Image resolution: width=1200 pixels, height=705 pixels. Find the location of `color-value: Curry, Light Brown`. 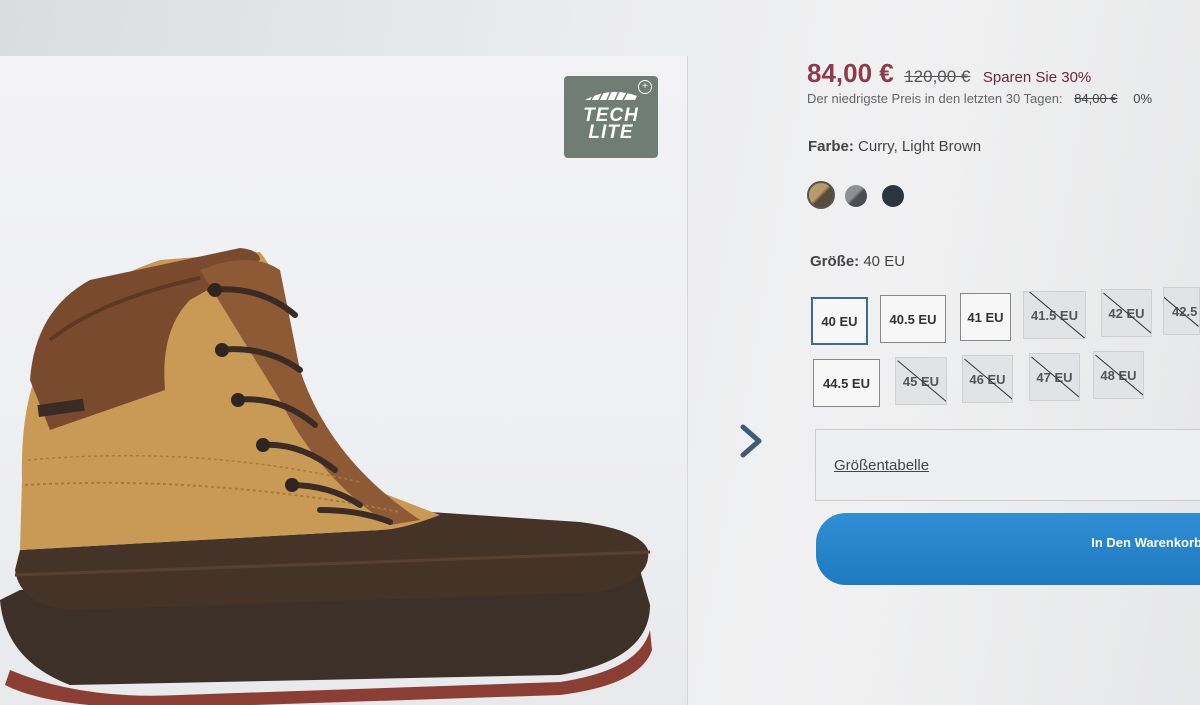

color-value: Curry, Light Brown is located at coordinates (920, 146).